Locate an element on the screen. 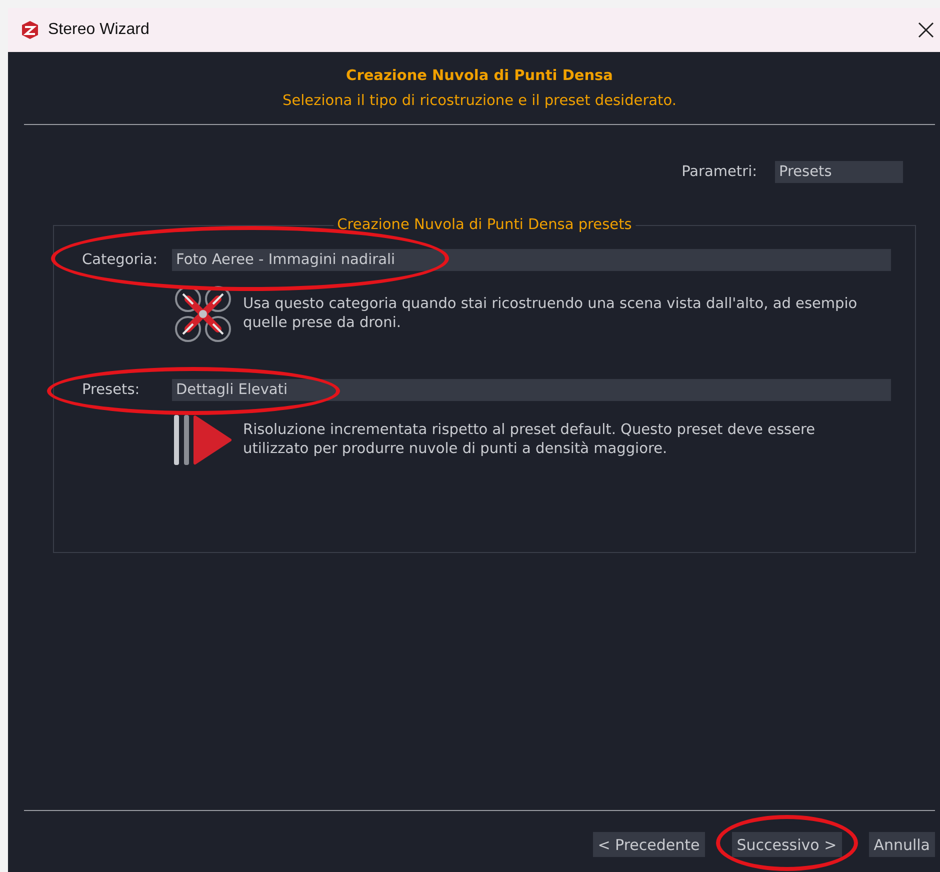  parameters-dropdown: Presets is located at coordinates (839, 172).